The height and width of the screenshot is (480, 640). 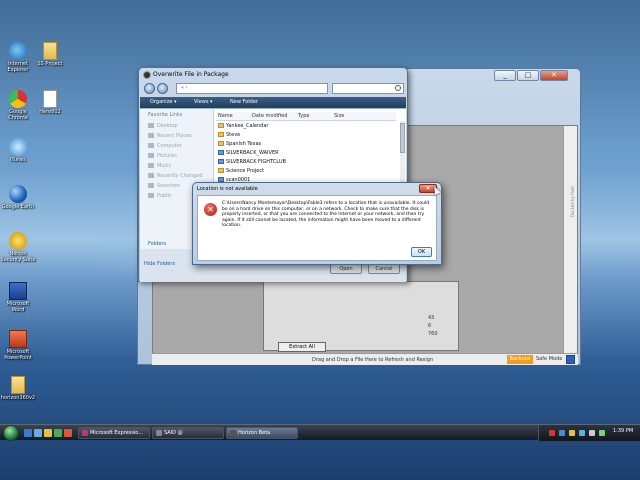 What do you see at coordinates (151, 135) in the screenshot?
I see `recent-places-icon` at bounding box center [151, 135].